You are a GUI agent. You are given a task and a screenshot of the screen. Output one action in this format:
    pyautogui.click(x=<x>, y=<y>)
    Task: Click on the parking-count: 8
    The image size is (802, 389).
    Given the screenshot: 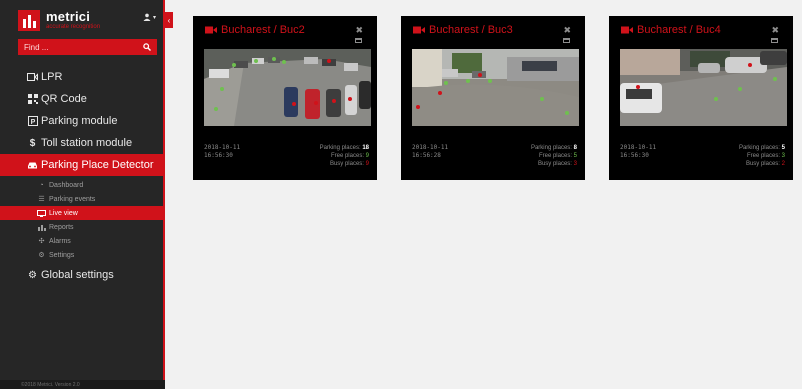 What is the action you would take?
    pyautogui.click(x=575, y=148)
    